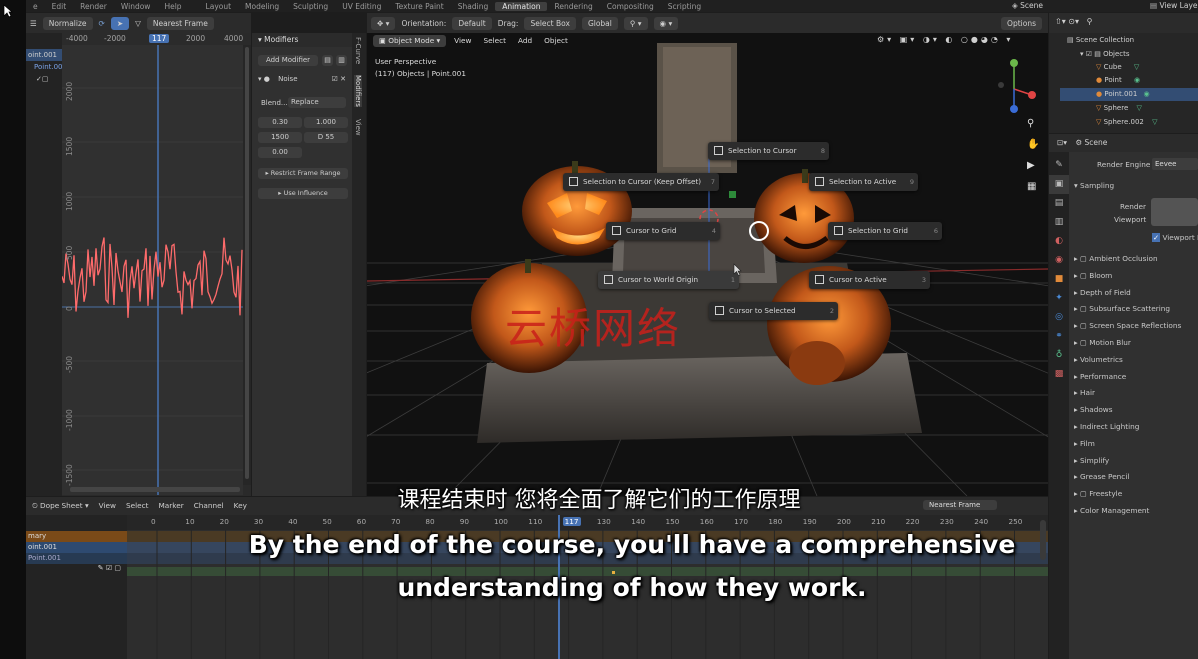 The width and height of the screenshot is (1198, 659). Describe the element at coordinates (326, 137) in the screenshot. I see `depth-field: D 55` at that location.